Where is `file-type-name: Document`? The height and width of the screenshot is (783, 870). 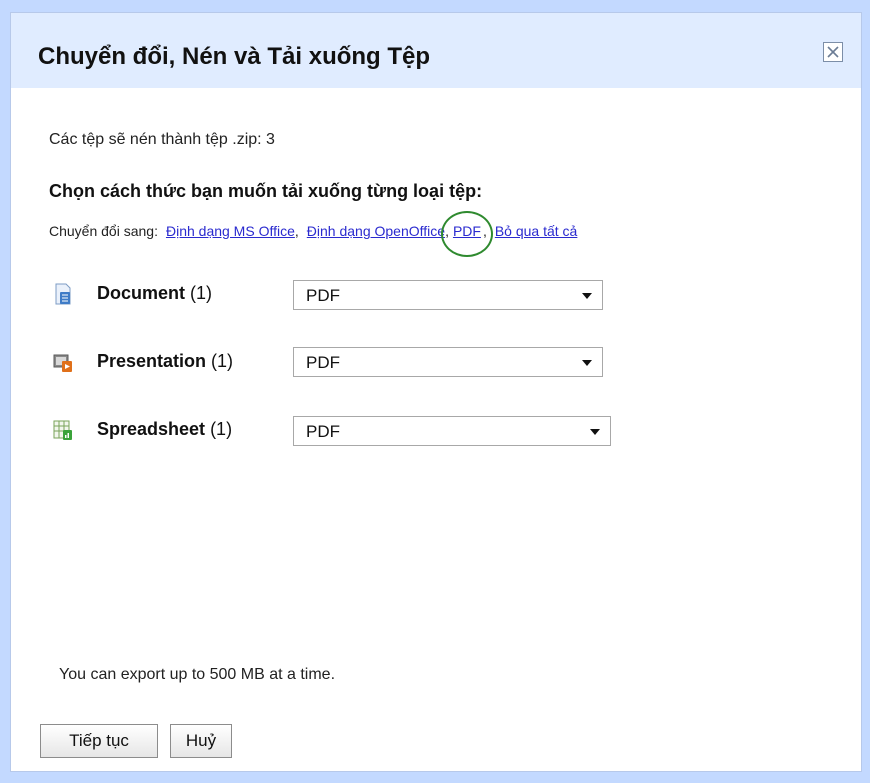
file-type-name: Document is located at coordinates (141, 293).